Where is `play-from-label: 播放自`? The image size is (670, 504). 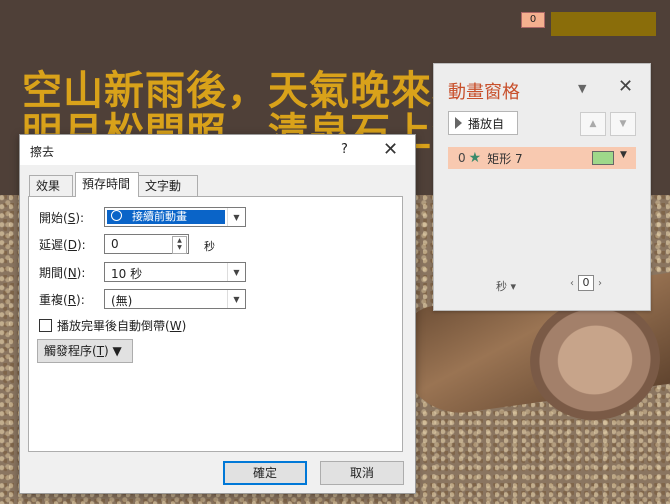
play-from-label: 播放自 is located at coordinates (486, 123).